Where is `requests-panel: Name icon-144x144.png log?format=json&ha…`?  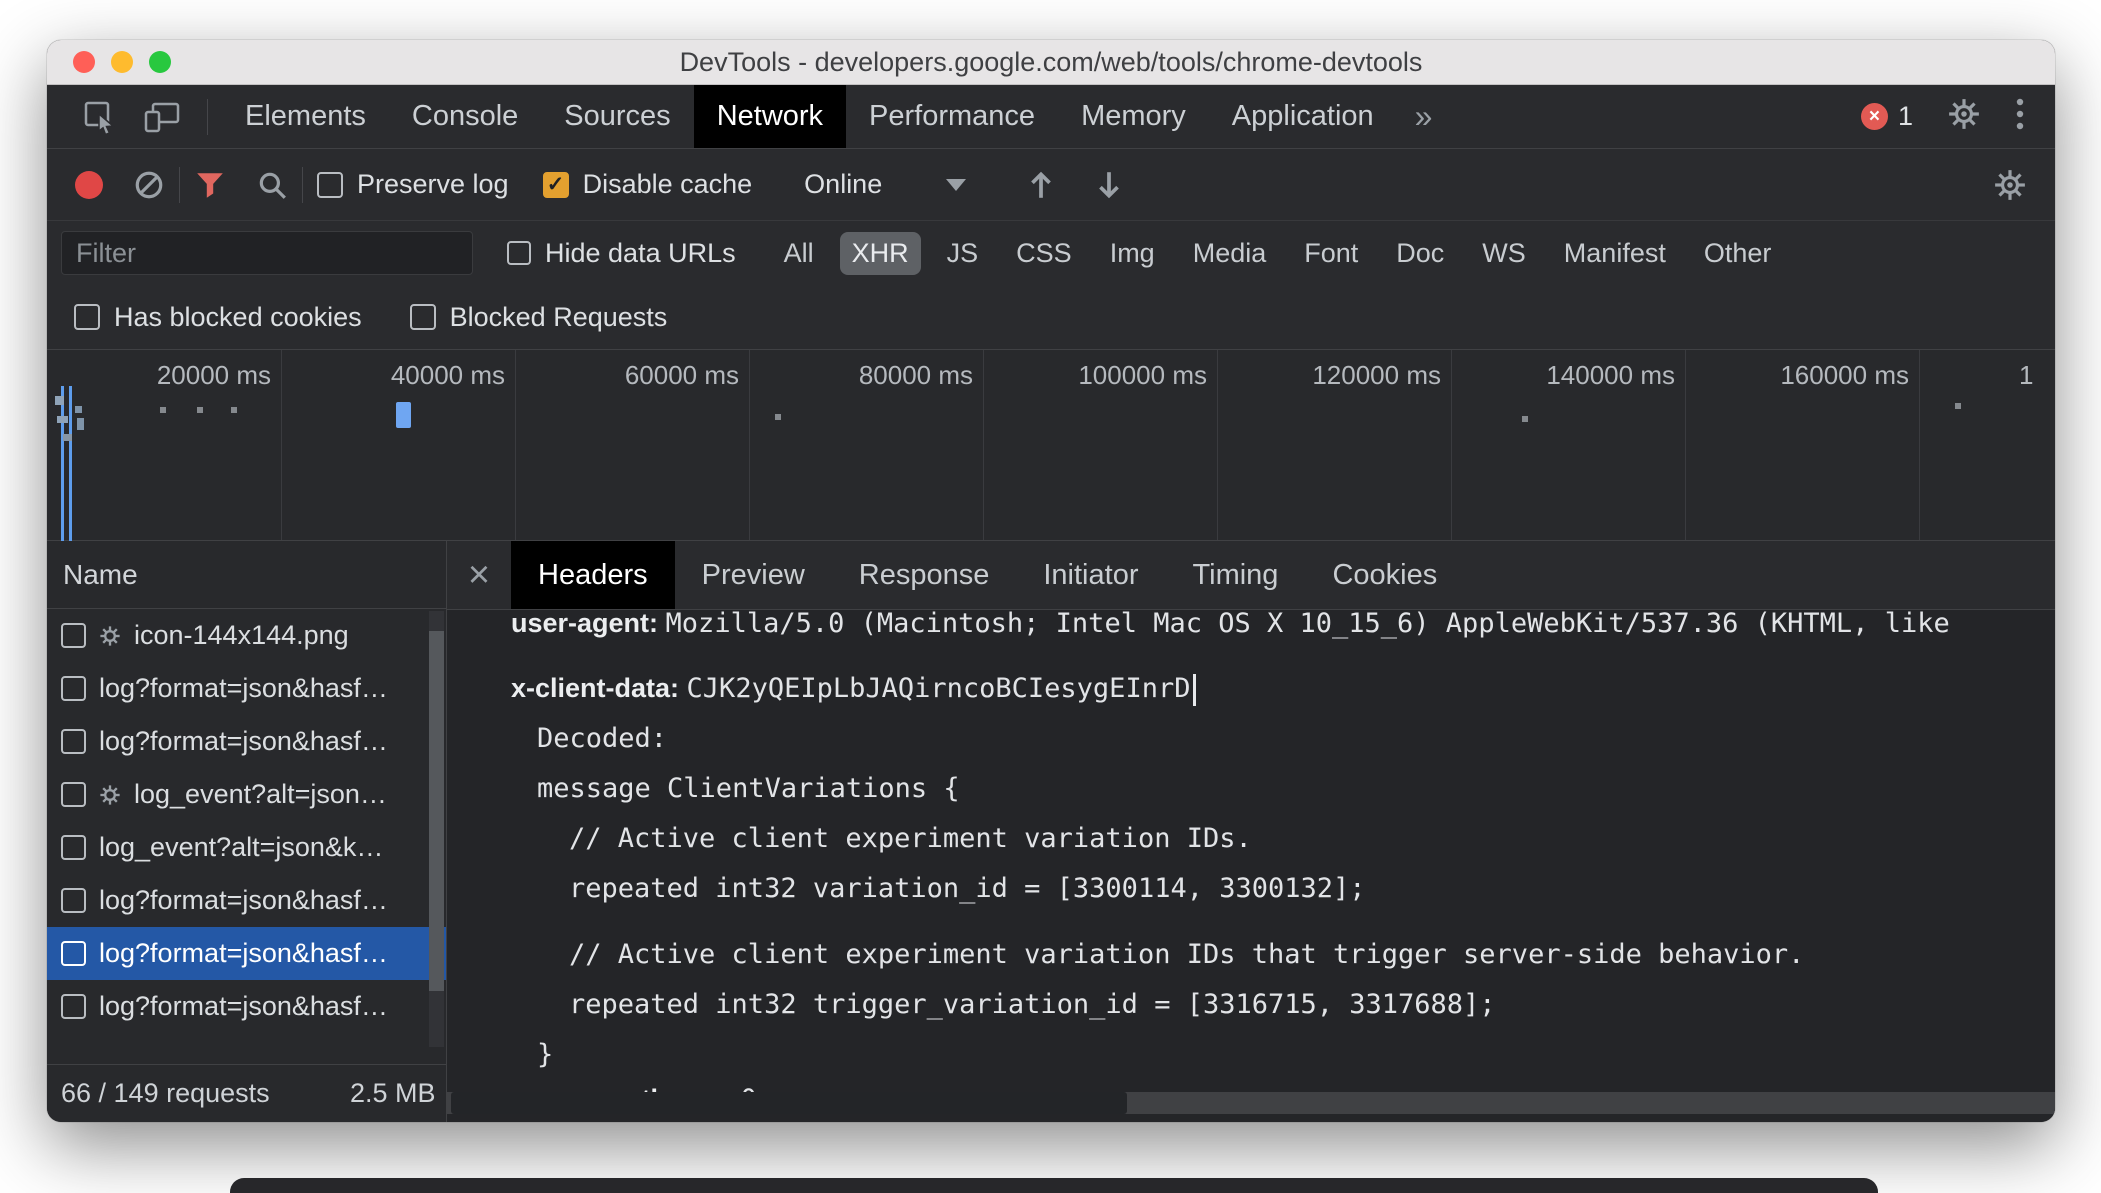
requests-panel: Name icon-144x144.png log?format=json&ha… is located at coordinates (247, 831).